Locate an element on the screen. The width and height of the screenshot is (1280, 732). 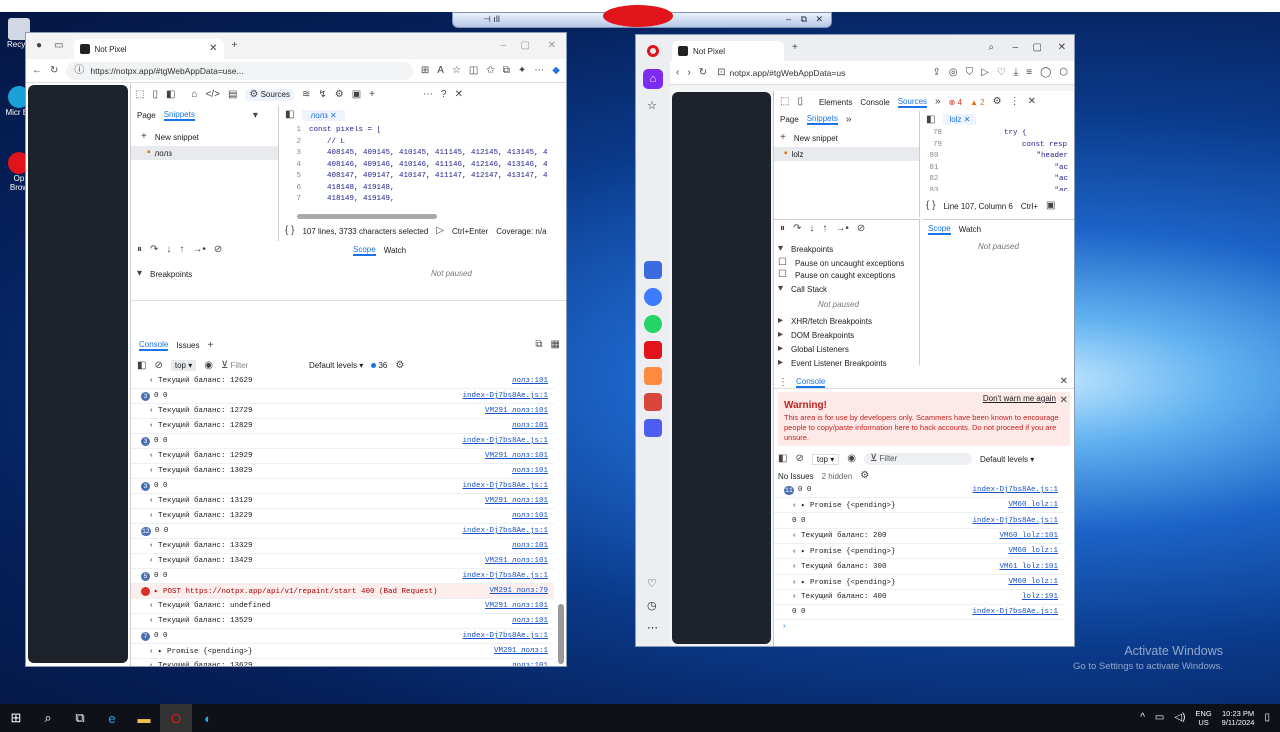
elements-icon: </> is located at coordinates (212, 95).